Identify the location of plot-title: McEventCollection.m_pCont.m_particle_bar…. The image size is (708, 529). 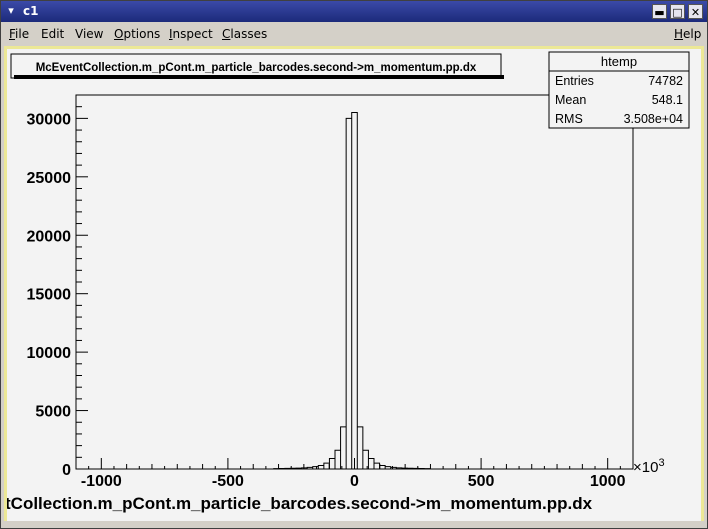
(256, 68).